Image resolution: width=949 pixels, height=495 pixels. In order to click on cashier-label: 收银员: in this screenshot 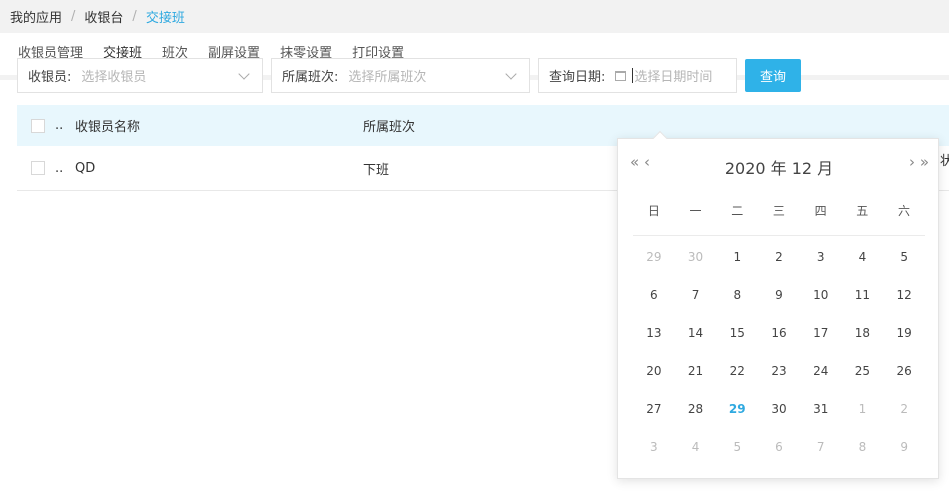, I will do `click(50, 77)`.